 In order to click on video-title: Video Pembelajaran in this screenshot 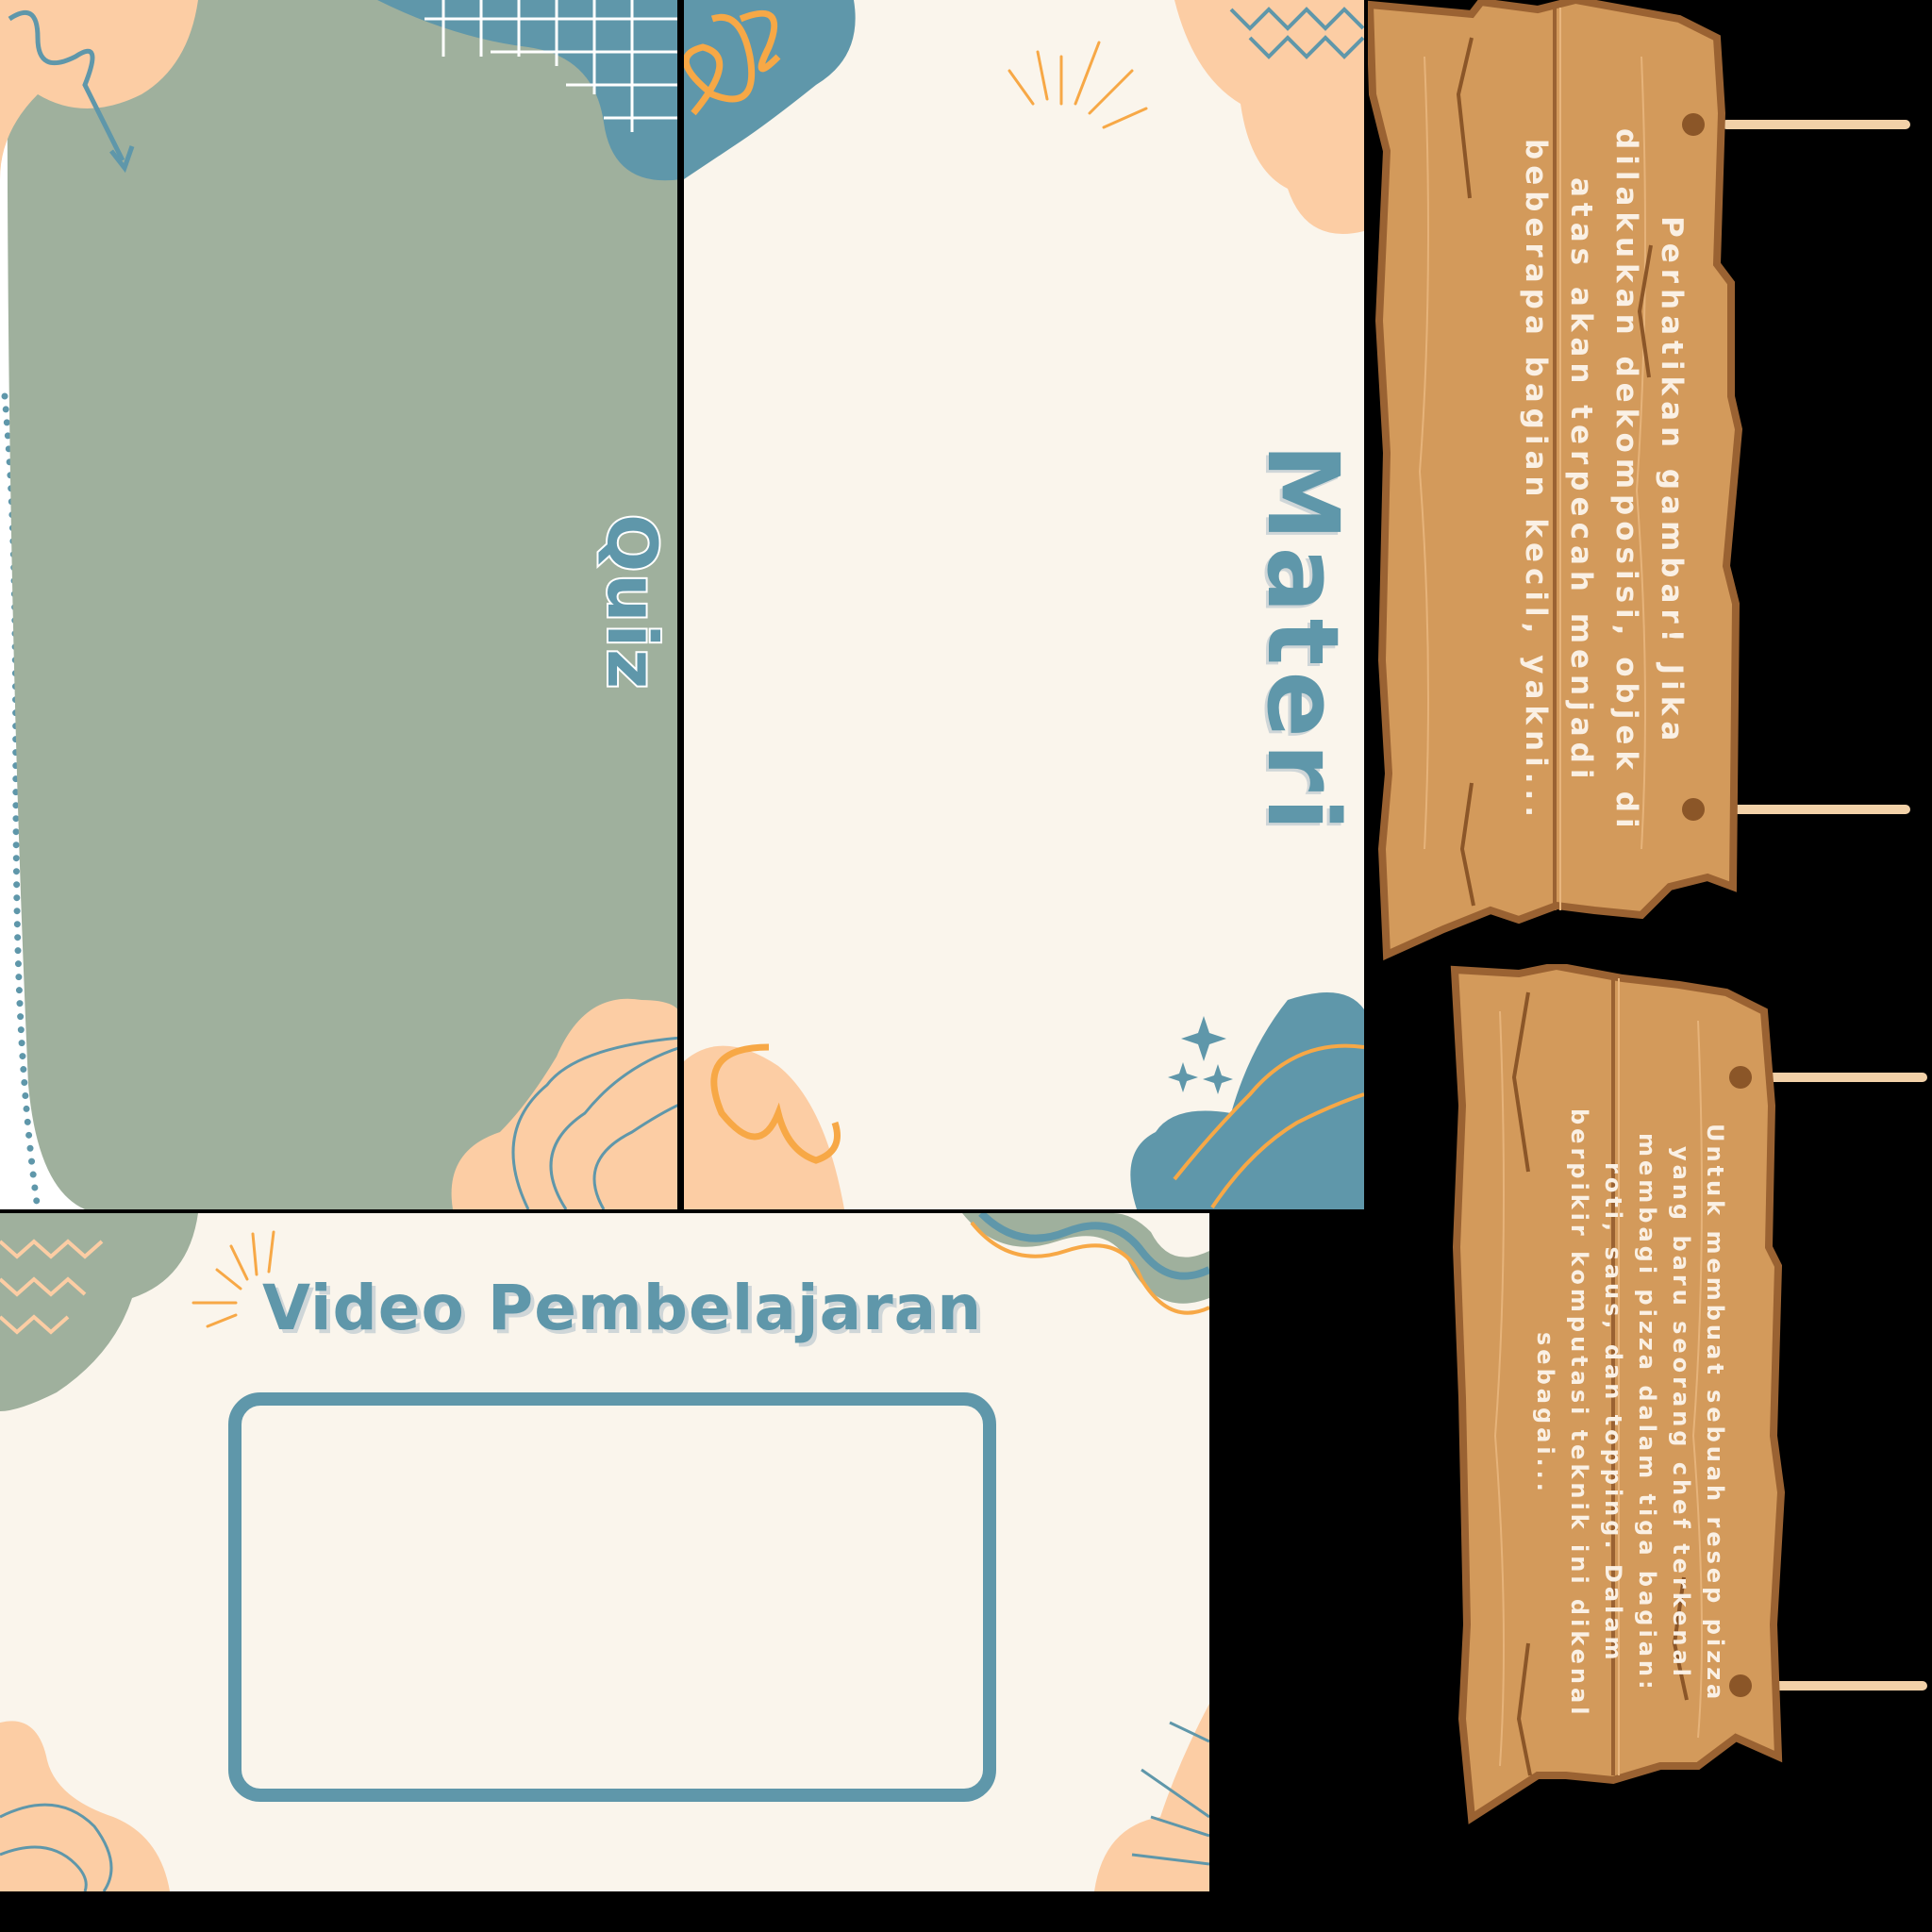, I will do `click(622, 1308)`.